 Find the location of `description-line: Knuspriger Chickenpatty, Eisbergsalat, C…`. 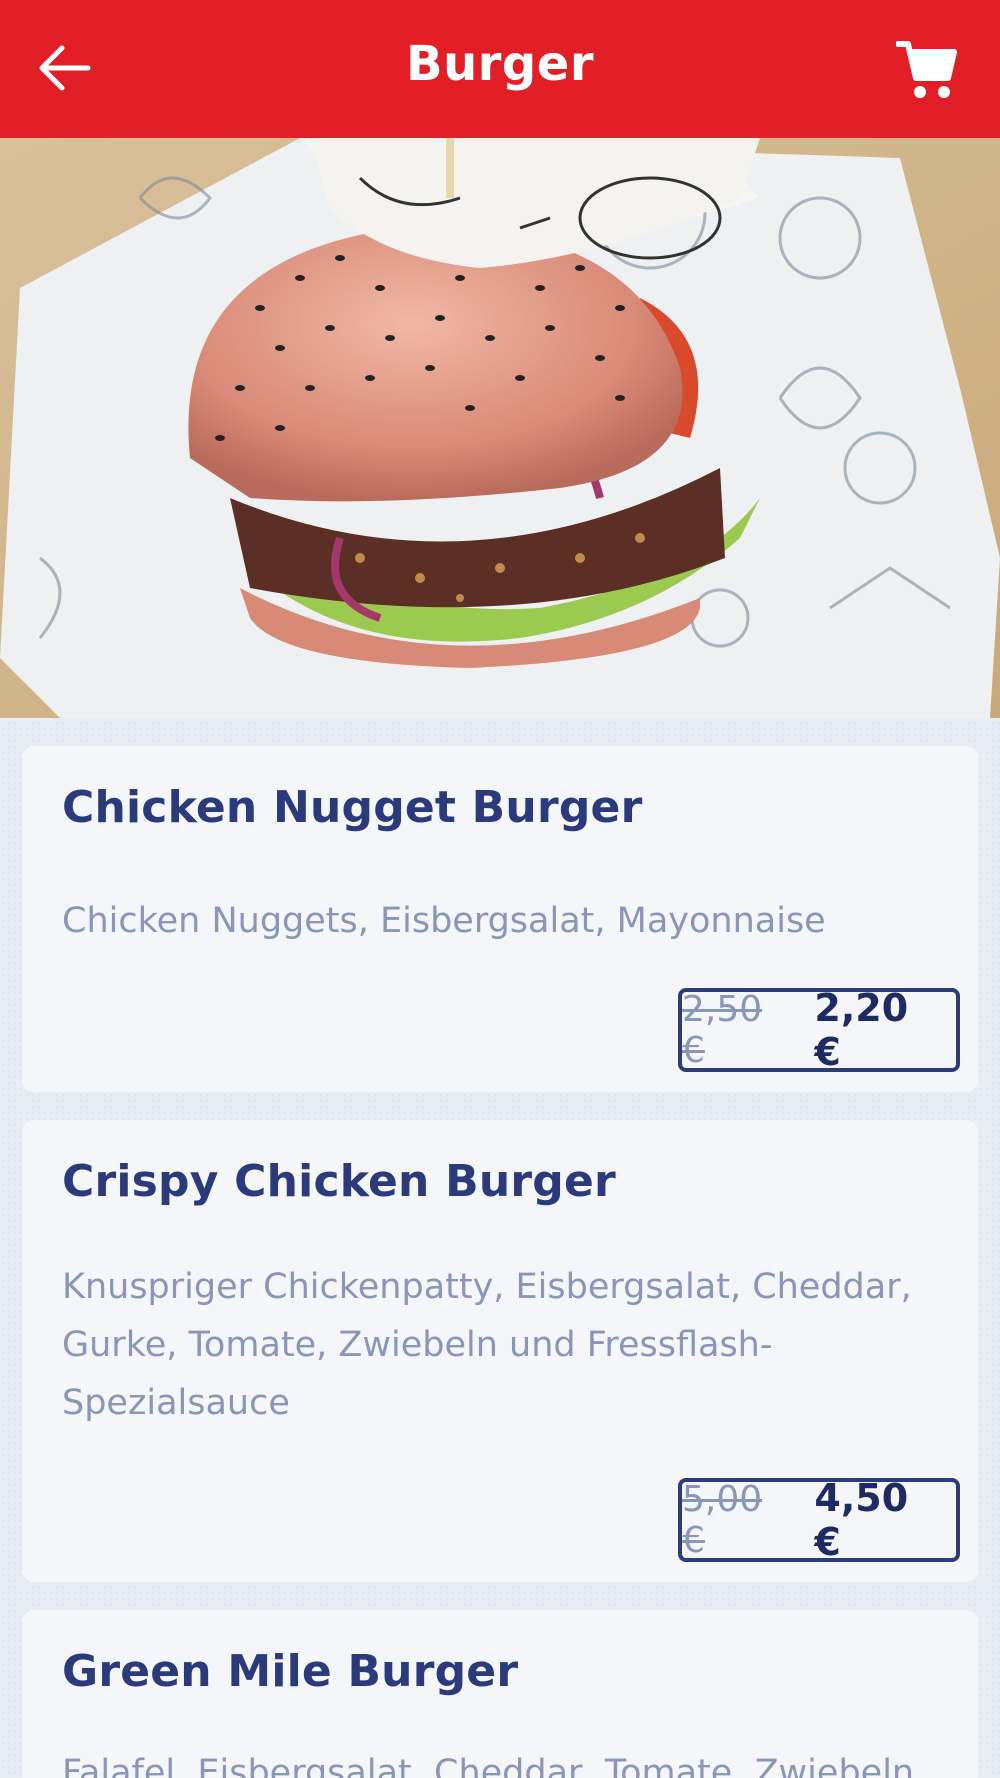

description-line: Knuspriger Chickenpatty, Eisbergsalat, C… is located at coordinates (487, 1287).